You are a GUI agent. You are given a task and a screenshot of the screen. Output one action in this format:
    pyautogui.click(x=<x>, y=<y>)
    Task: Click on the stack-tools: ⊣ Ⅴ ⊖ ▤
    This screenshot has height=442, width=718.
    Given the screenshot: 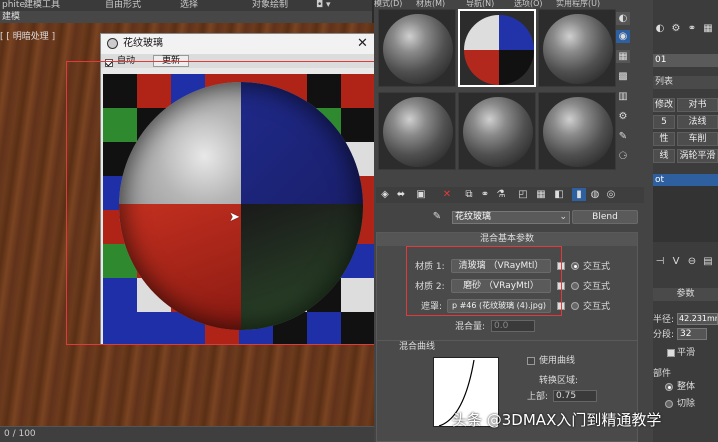 What is the action you would take?
    pyautogui.click(x=685, y=261)
    